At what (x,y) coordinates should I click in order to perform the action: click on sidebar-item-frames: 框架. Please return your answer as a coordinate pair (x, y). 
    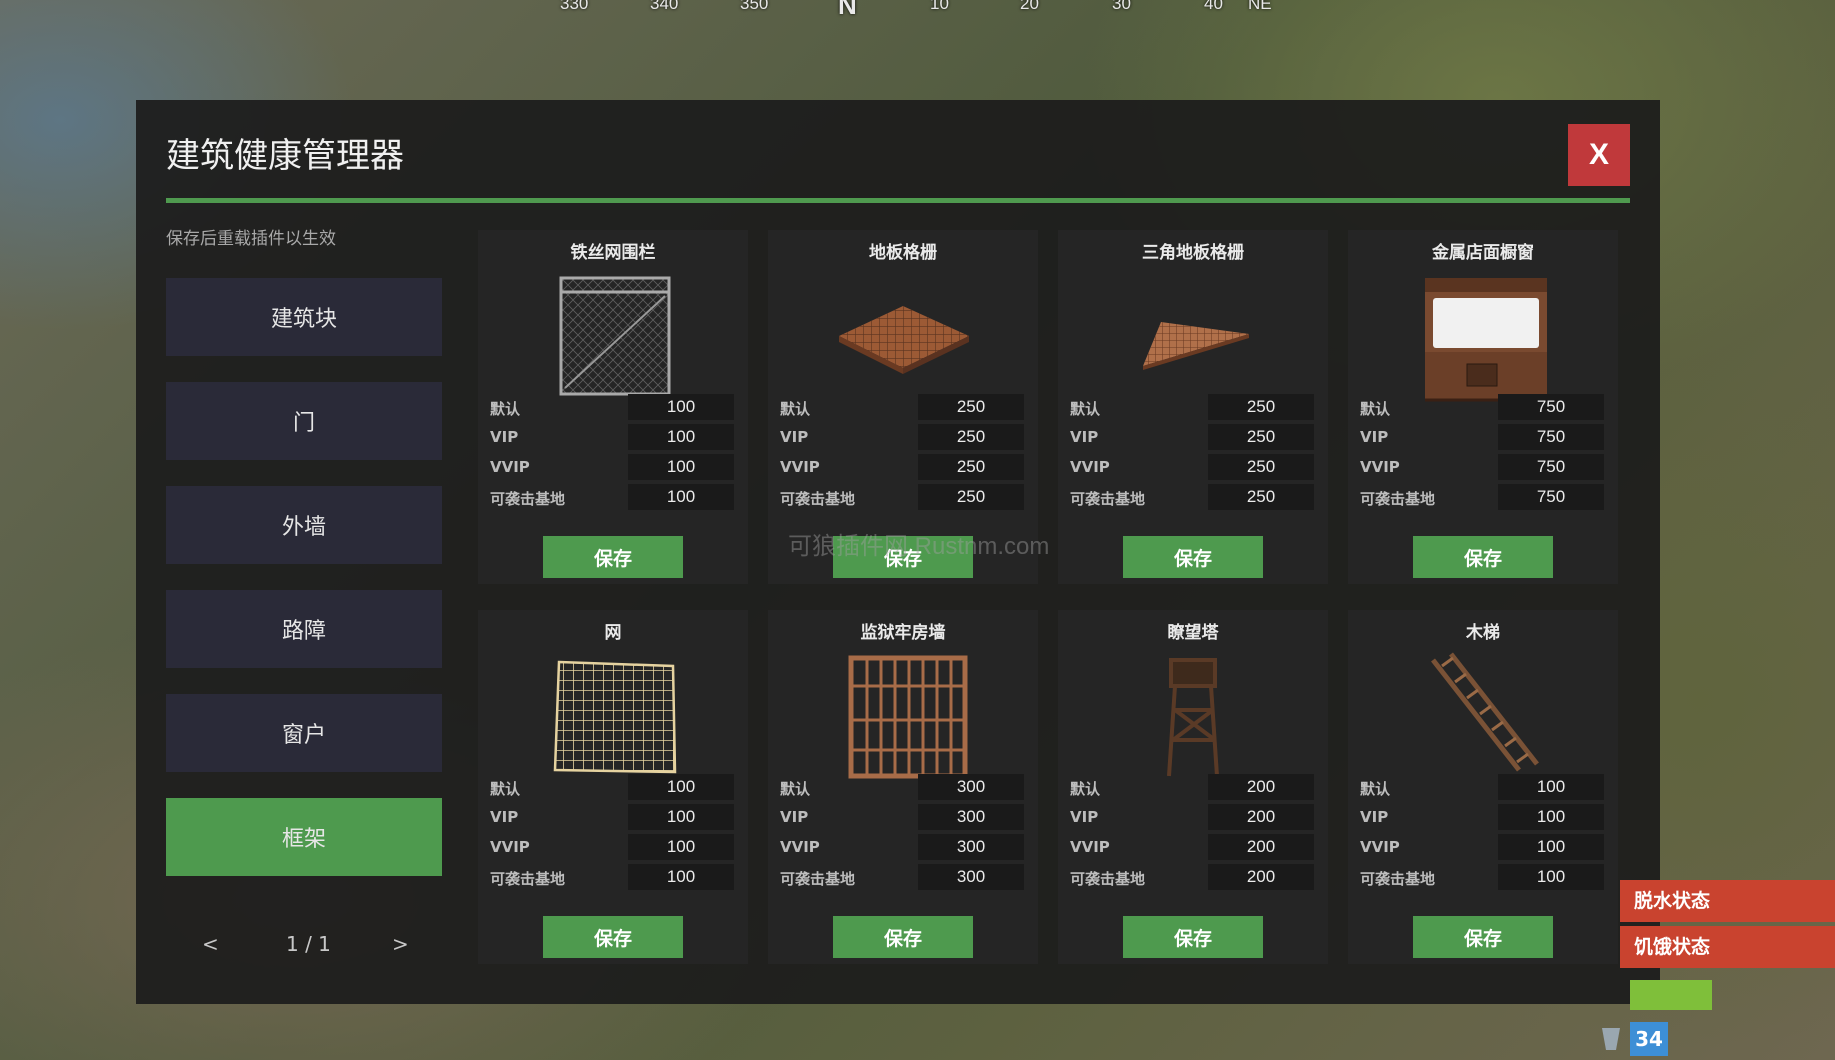
    Looking at the image, I should click on (304, 837).